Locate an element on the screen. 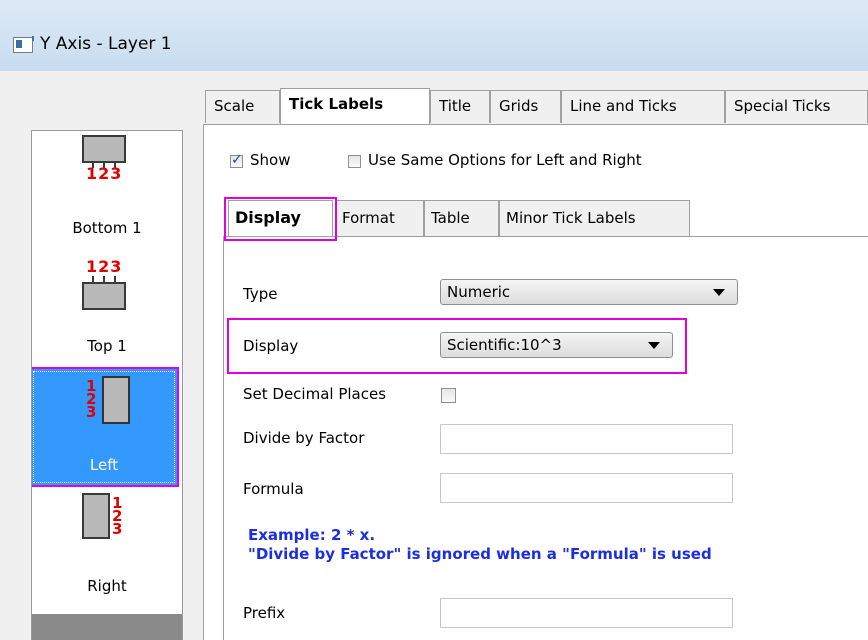 This screenshot has height=640, width=868. formula-field is located at coordinates (586, 488).